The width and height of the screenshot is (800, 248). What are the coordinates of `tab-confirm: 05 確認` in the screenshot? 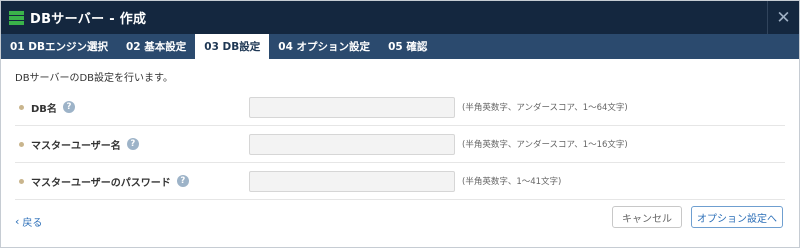 It's located at (407, 46).